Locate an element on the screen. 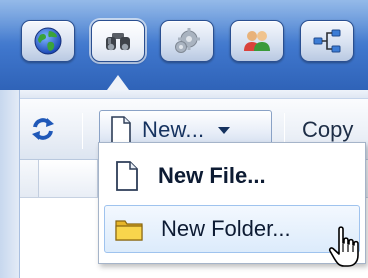 This screenshot has width=368, height=278. refresh-icon is located at coordinates (43, 129).